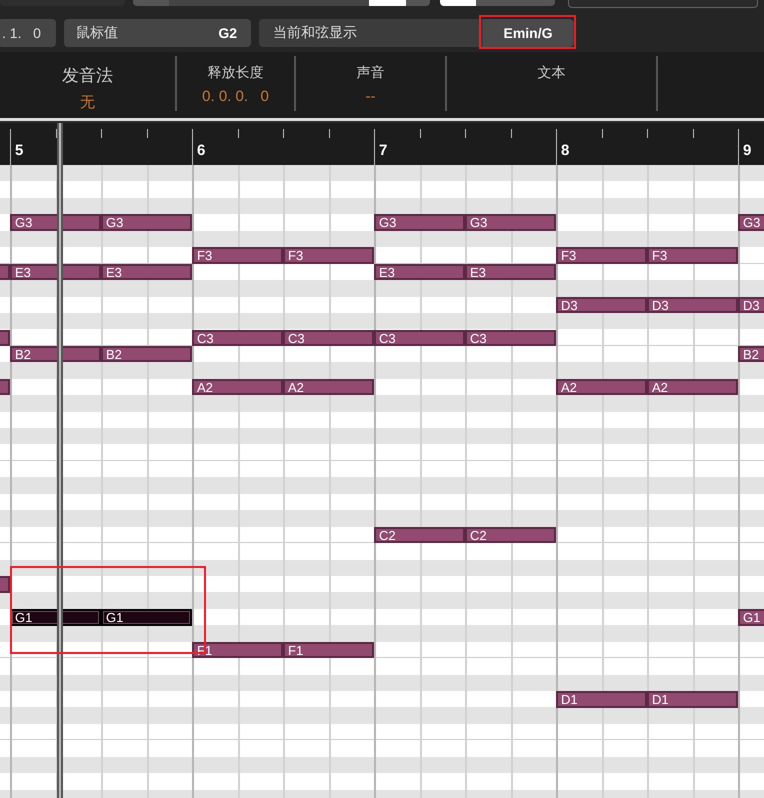 This screenshot has width=764, height=798. I want to click on bar-number: 9, so click(747, 150).